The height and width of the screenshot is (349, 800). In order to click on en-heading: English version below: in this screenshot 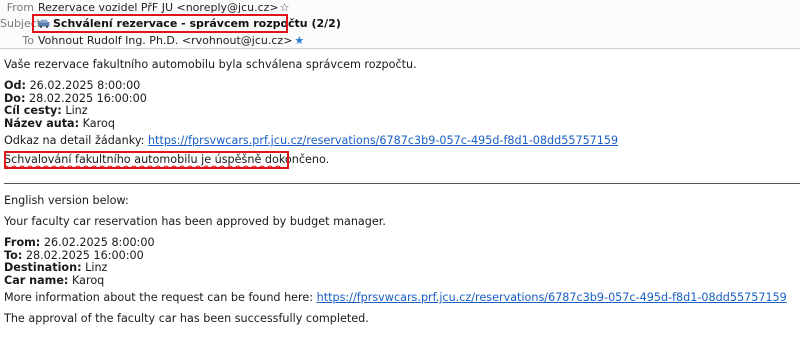, I will do `click(66, 200)`.